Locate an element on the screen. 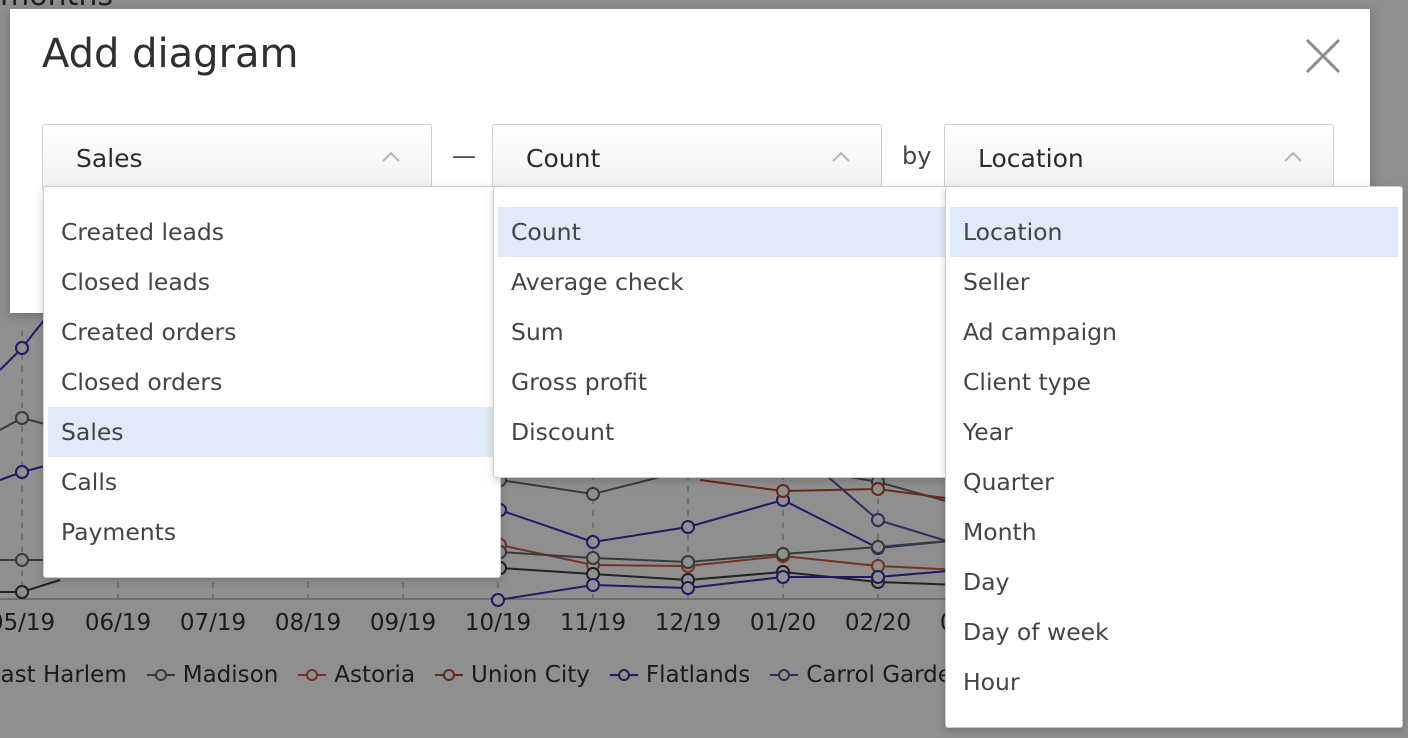  dropdown-option-seller: Seller is located at coordinates (1174, 282).